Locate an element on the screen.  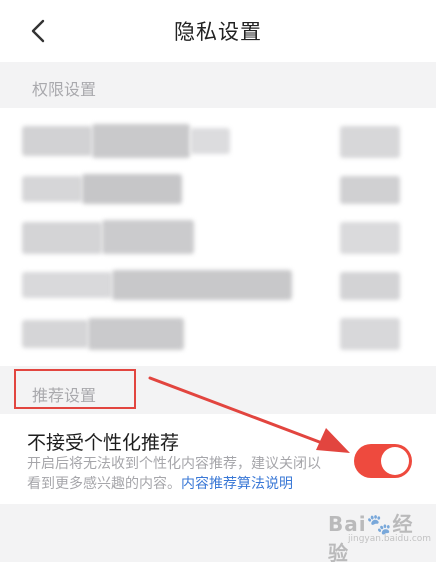
baidu-watermark: Bai🐾经验 jingyan.baidu.com is located at coordinates (375, 531).